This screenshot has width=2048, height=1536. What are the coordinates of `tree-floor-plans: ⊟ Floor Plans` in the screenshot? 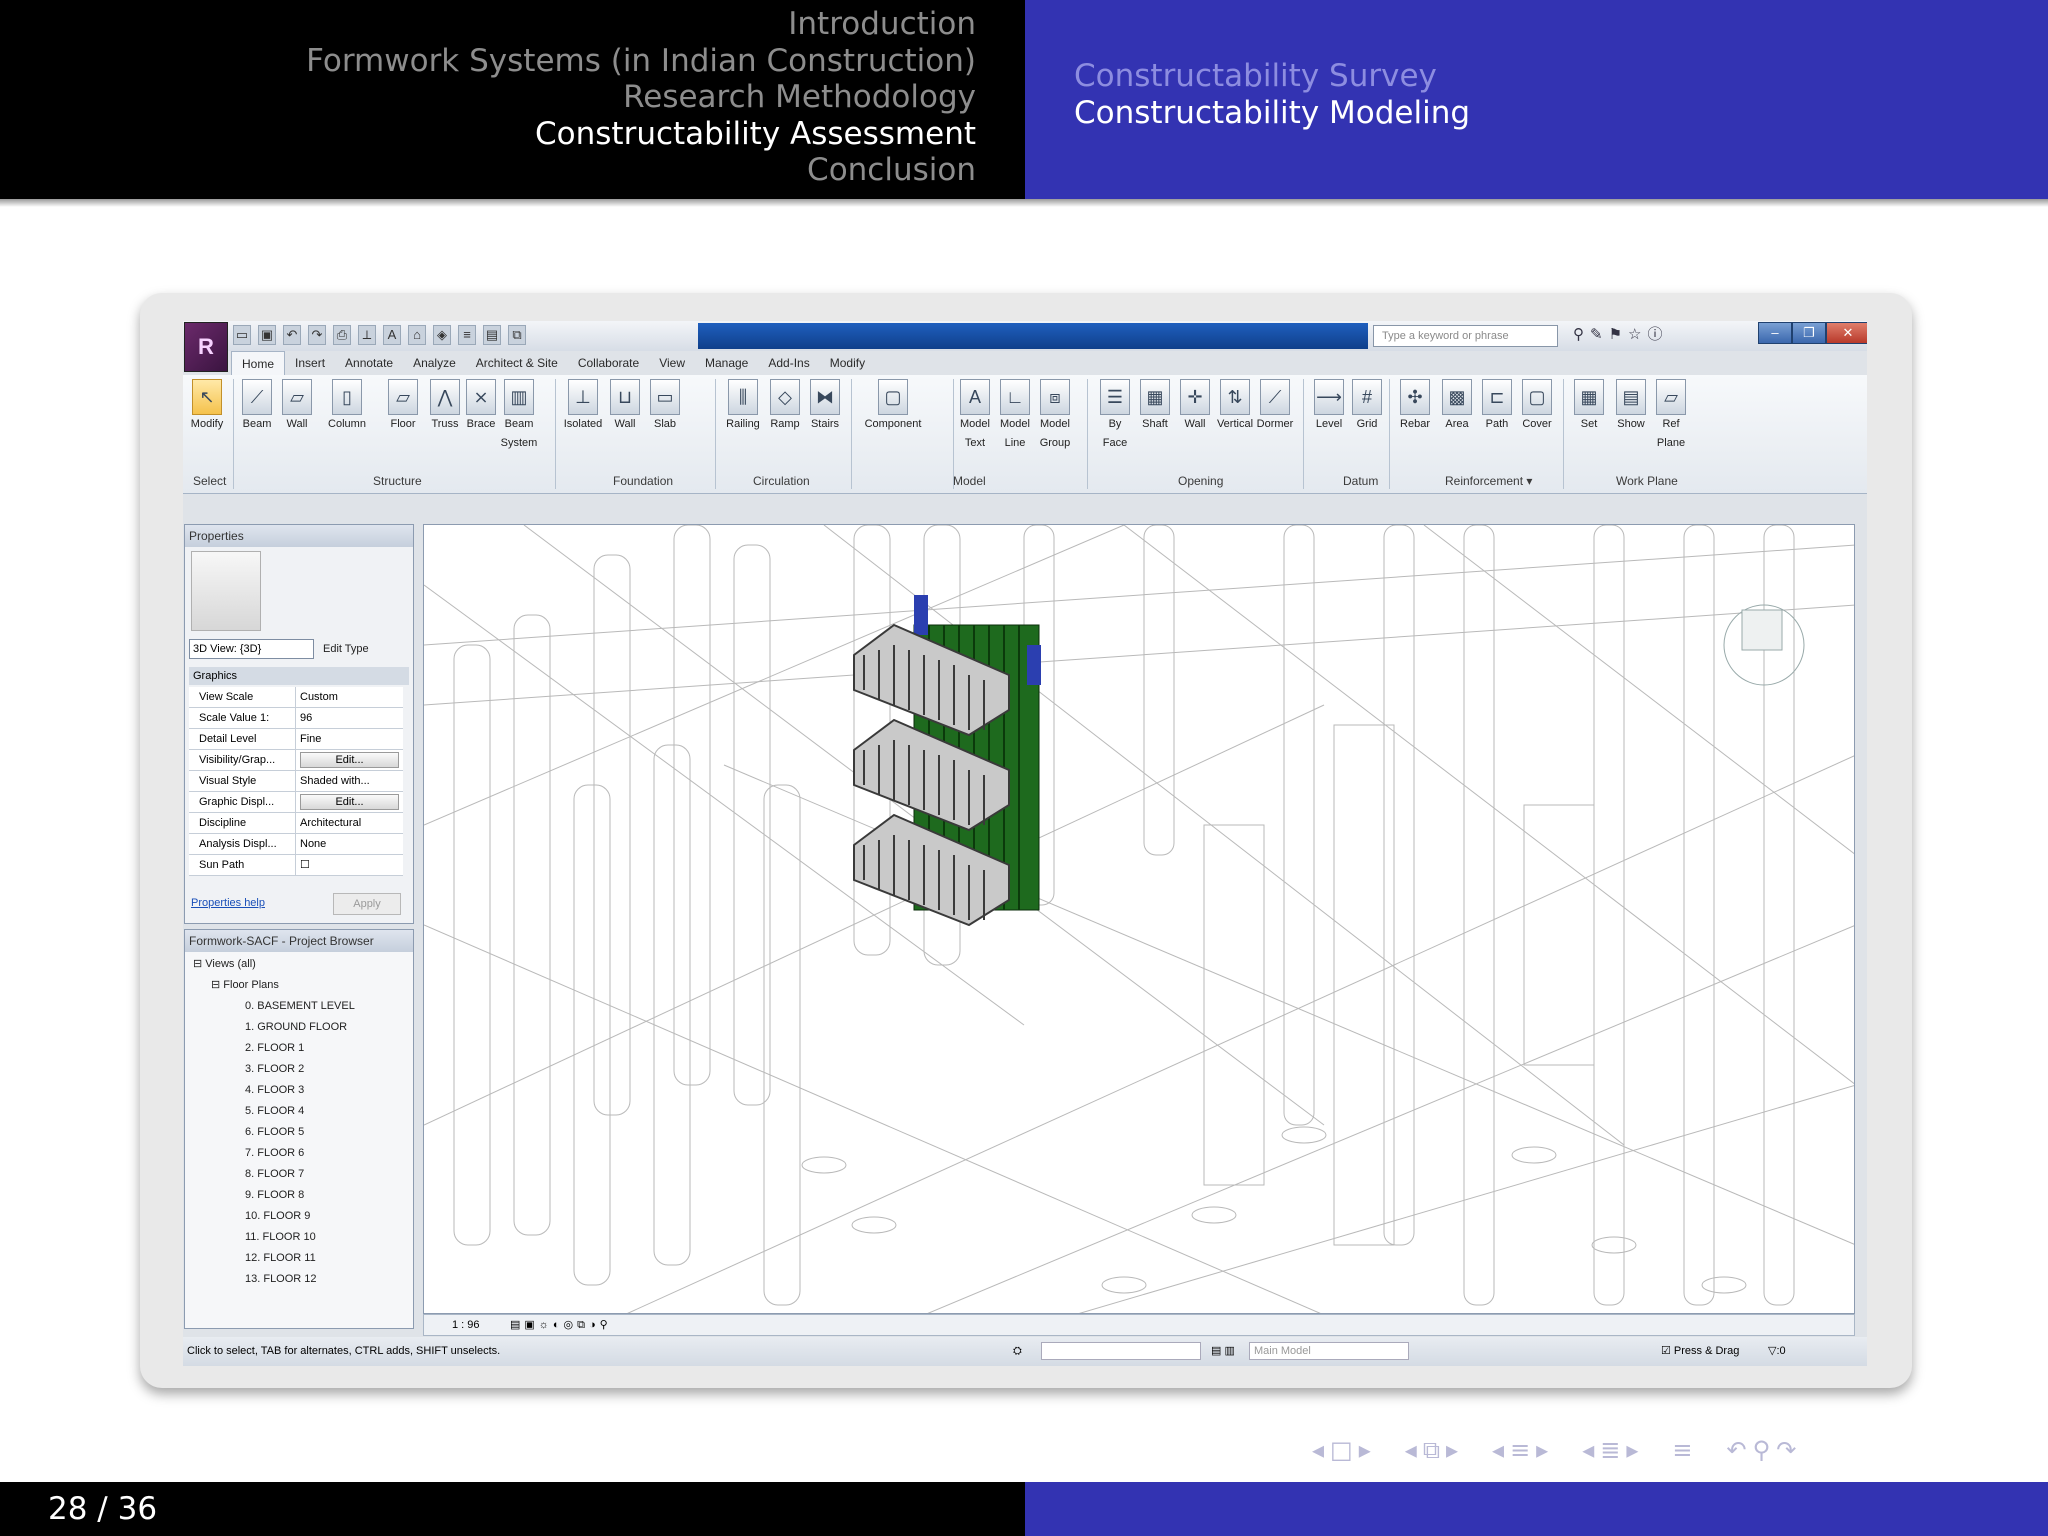 It's located at (245, 985).